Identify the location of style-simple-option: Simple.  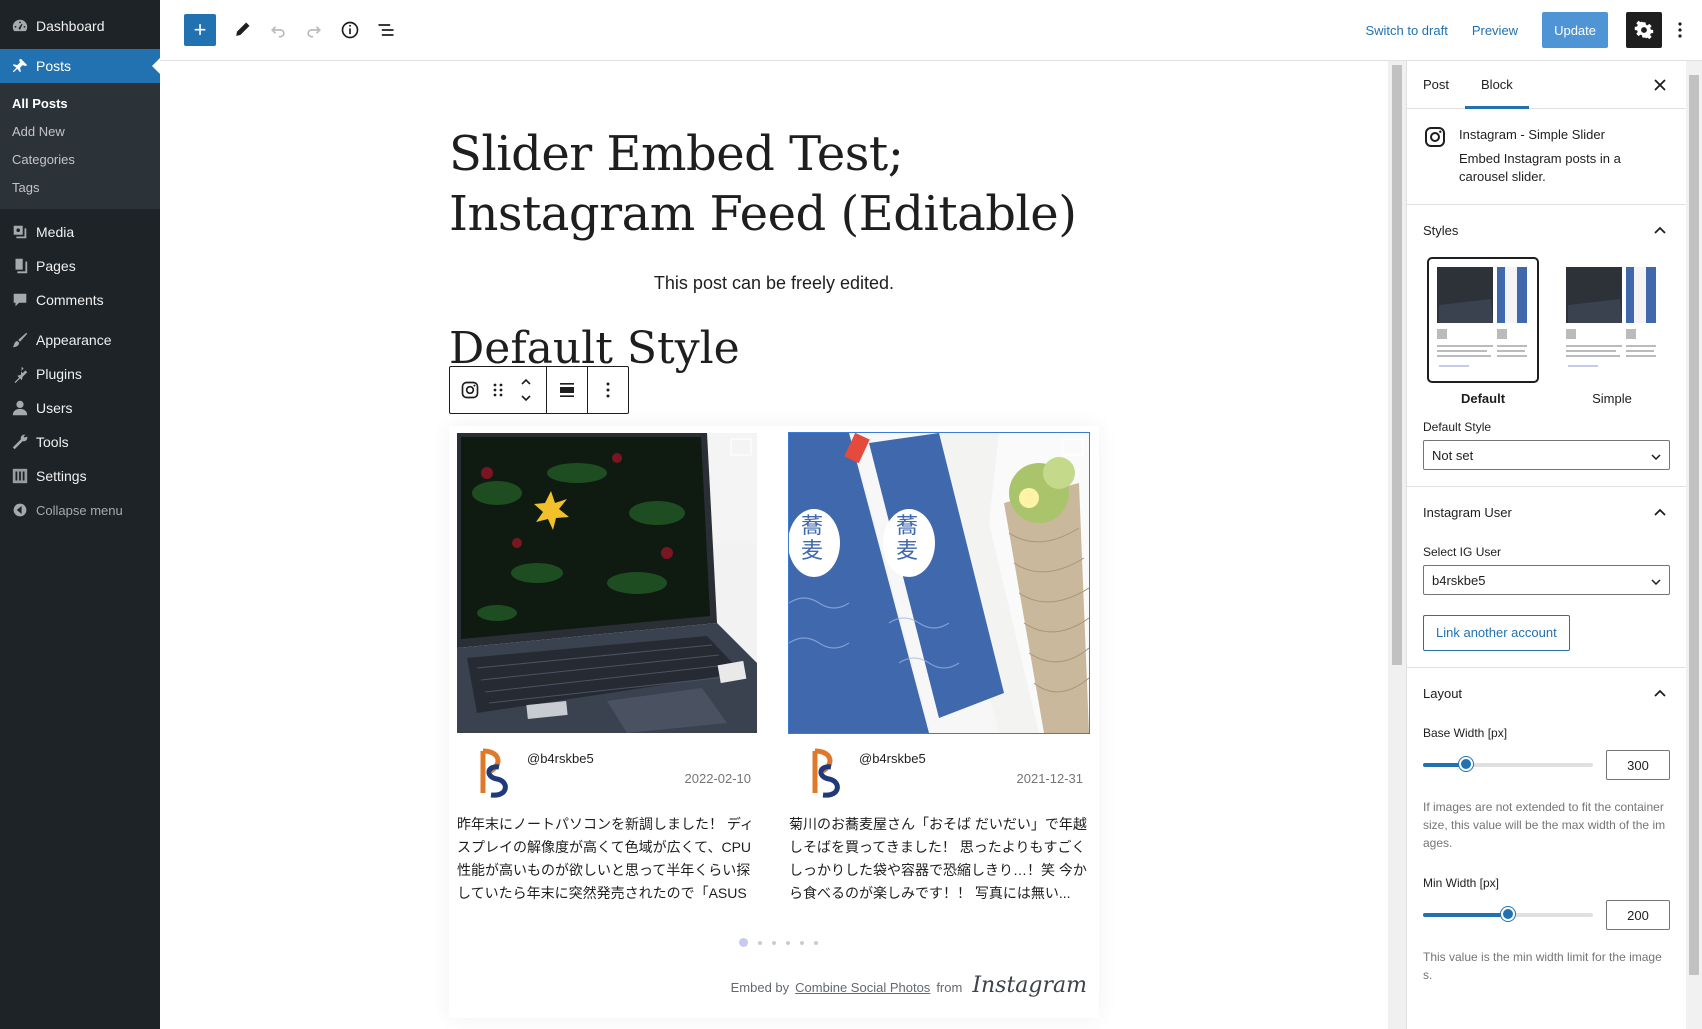
(1612, 332).